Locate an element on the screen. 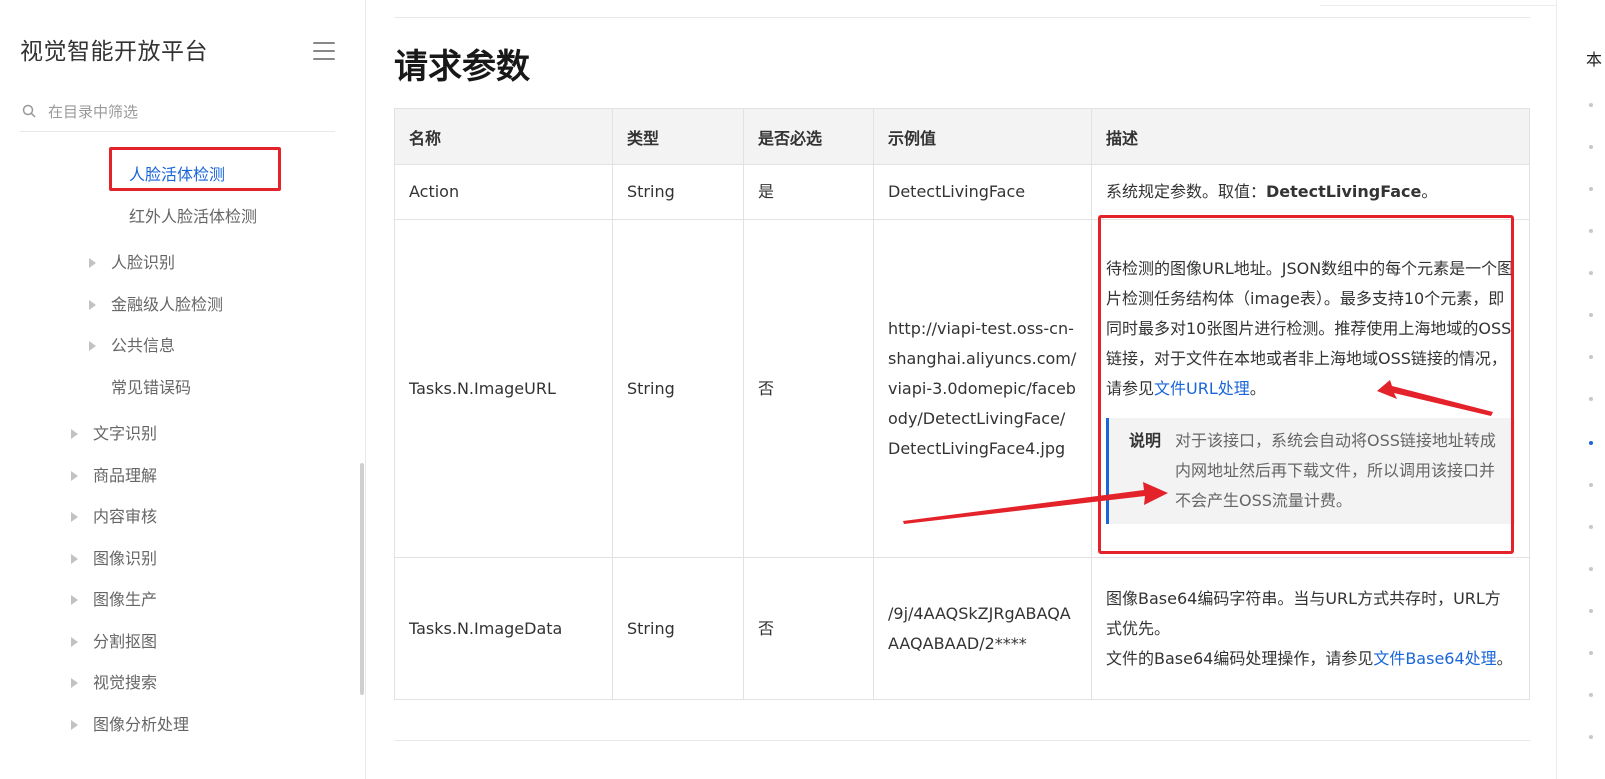 The width and height of the screenshot is (1605, 779). highlight-box is located at coordinates (195, 169).